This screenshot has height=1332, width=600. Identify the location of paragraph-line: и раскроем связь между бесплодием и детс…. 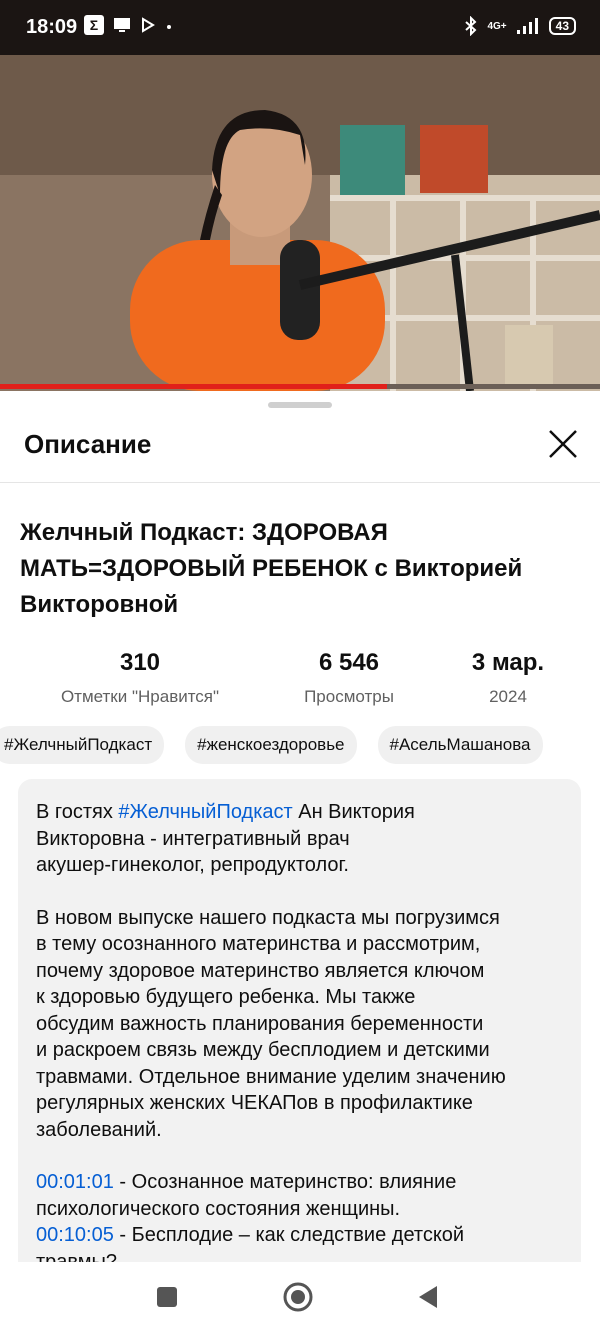
(263, 1050).